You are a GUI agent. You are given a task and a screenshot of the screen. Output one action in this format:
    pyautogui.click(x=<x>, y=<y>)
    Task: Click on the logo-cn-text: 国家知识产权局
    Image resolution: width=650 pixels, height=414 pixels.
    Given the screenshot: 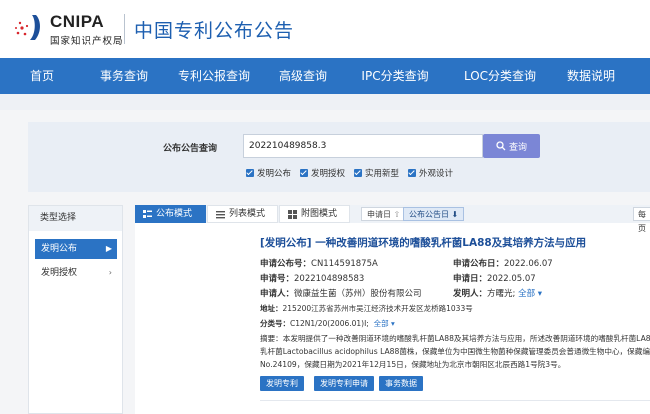 What is the action you would take?
    pyautogui.click(x=87, y=41)
    